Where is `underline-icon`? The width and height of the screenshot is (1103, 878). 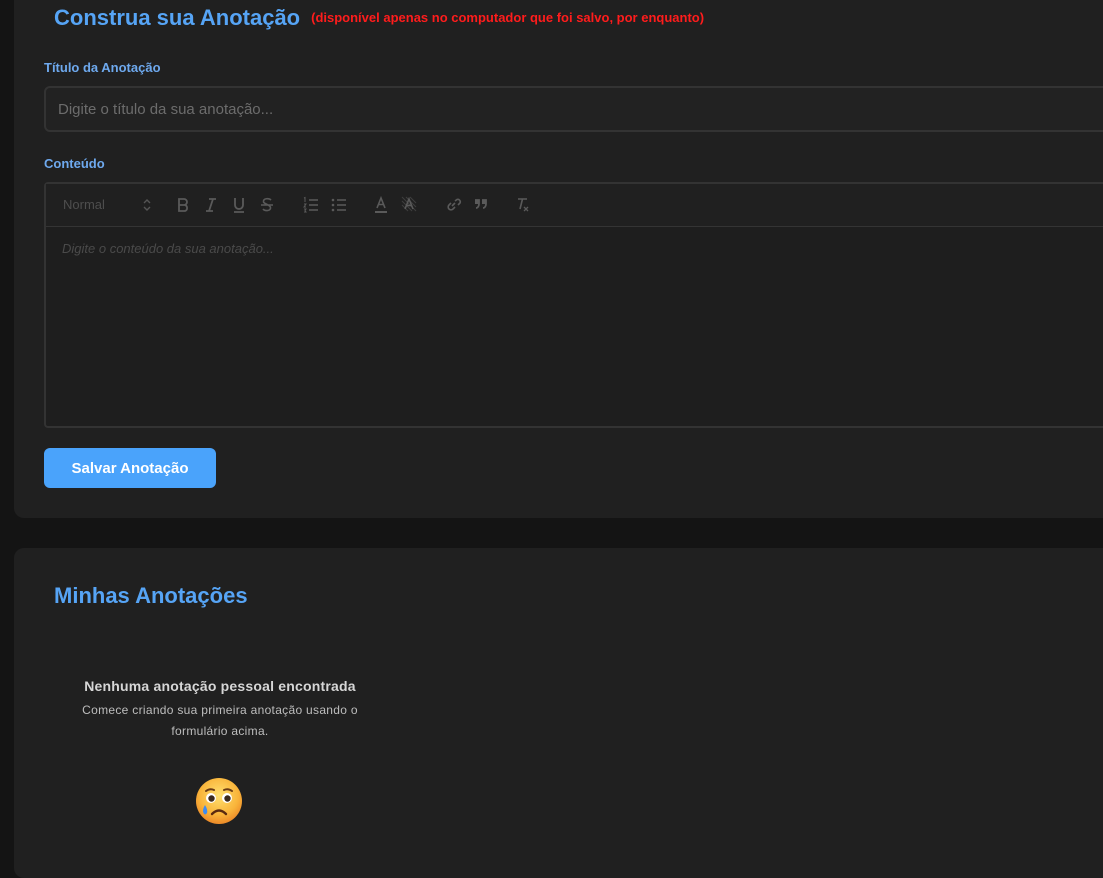 underline-icon is located at coordinates (239, 205).